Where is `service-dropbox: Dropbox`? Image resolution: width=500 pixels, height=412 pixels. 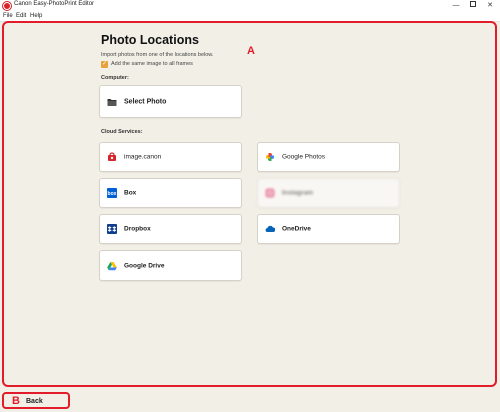 service-dropbox: Dropbox is located at coordinates (170, 229).